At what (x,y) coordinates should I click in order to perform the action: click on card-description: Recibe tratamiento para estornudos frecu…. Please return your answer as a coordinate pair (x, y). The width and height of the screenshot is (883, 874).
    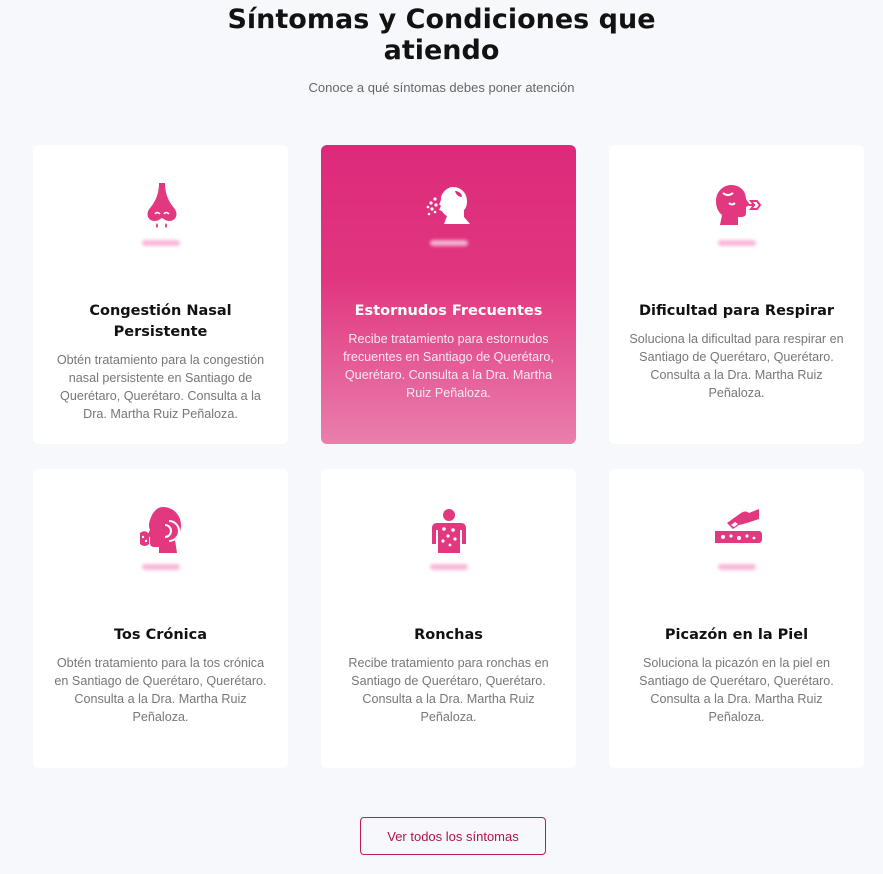
    Looking at the image, I should click on (448, 366).